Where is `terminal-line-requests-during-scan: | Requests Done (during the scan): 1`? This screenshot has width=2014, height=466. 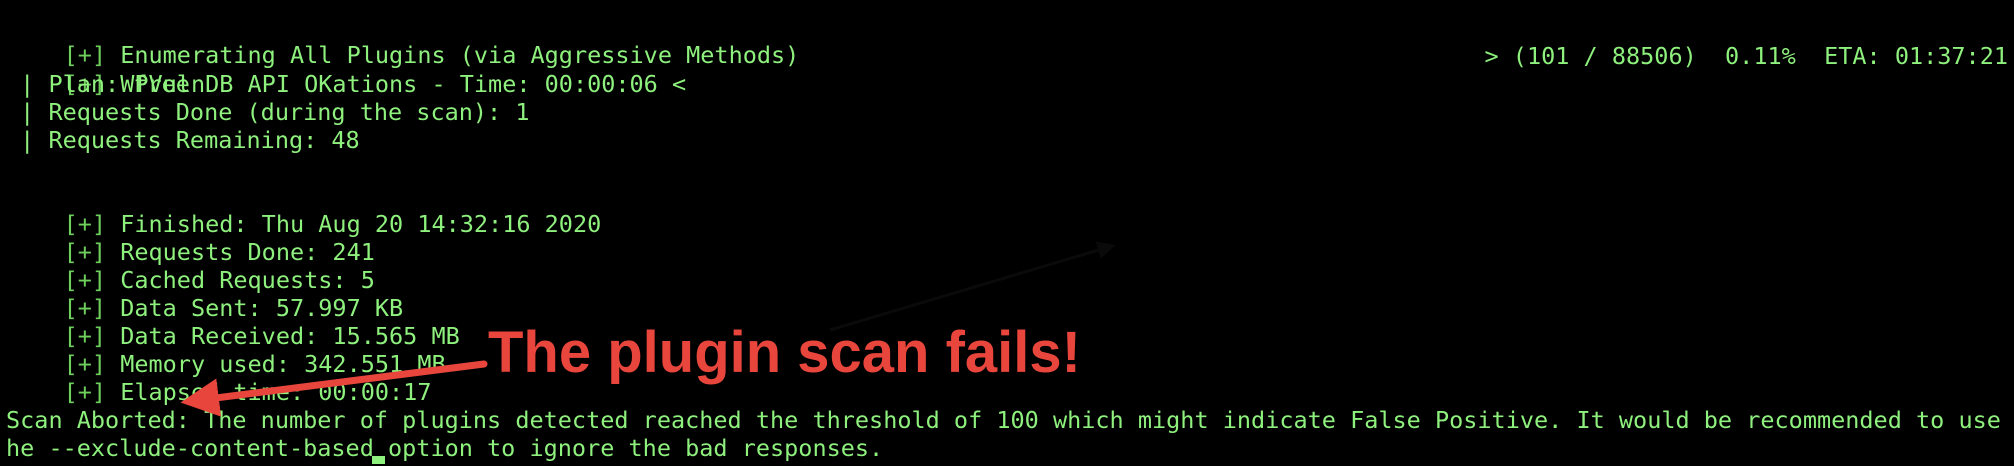 terminal-line-requests-during-scan: | Requests Done (during the scan): 1 is located at coordinates (268, 112).